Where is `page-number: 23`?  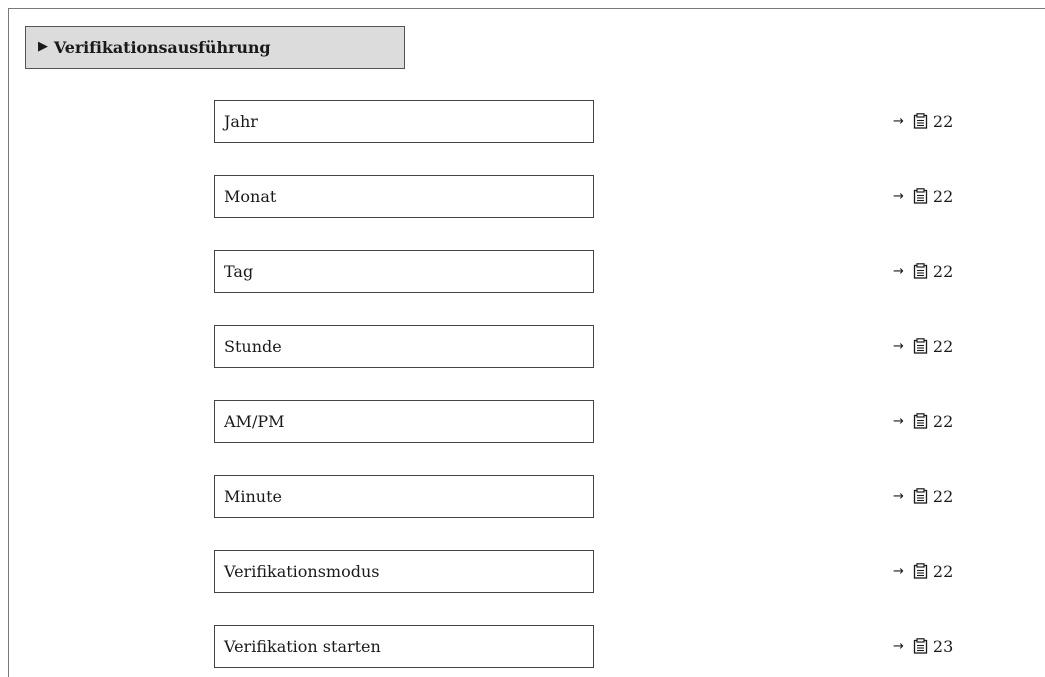 page-number: 23 is located at coordinates (943, 646).